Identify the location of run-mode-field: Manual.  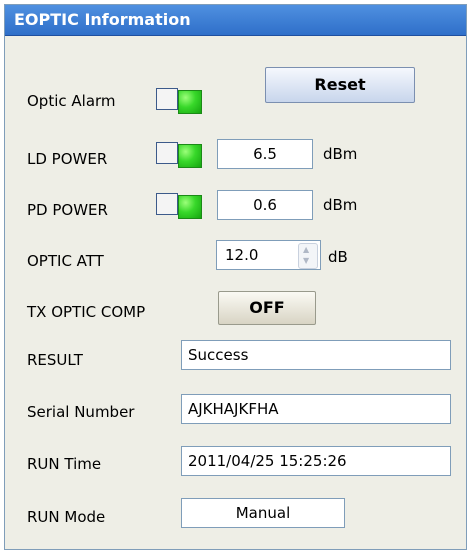
(263, 513).